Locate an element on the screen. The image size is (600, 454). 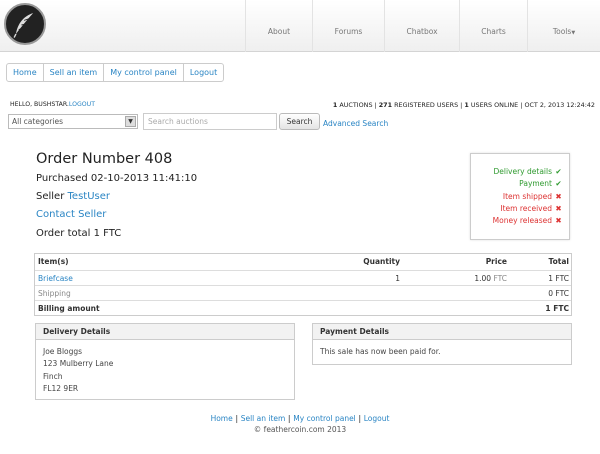
col-price: Price is located at coordinates (496, 261).